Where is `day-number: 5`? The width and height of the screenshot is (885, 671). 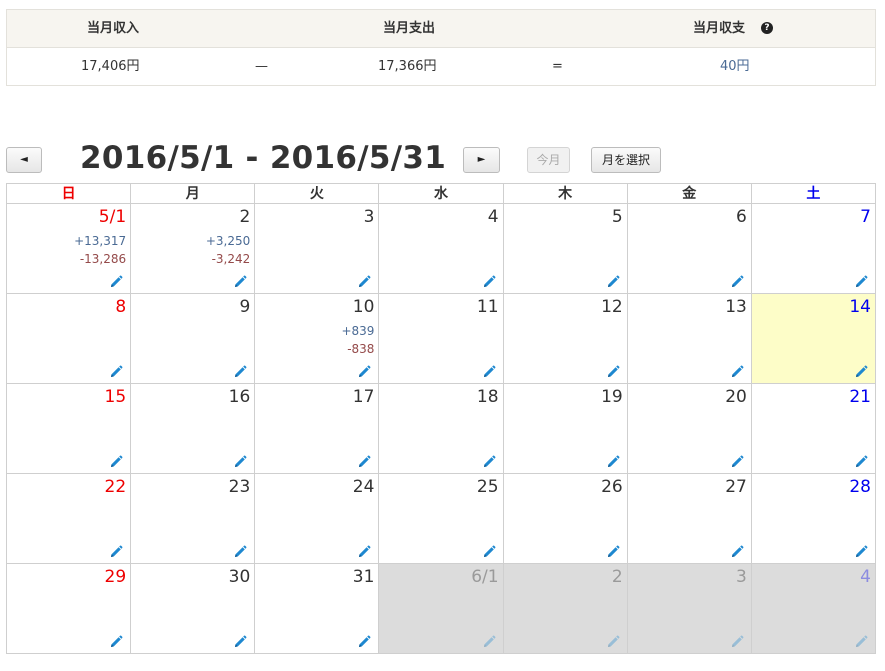 day-number: 5 is located at coordinates (617, 217).